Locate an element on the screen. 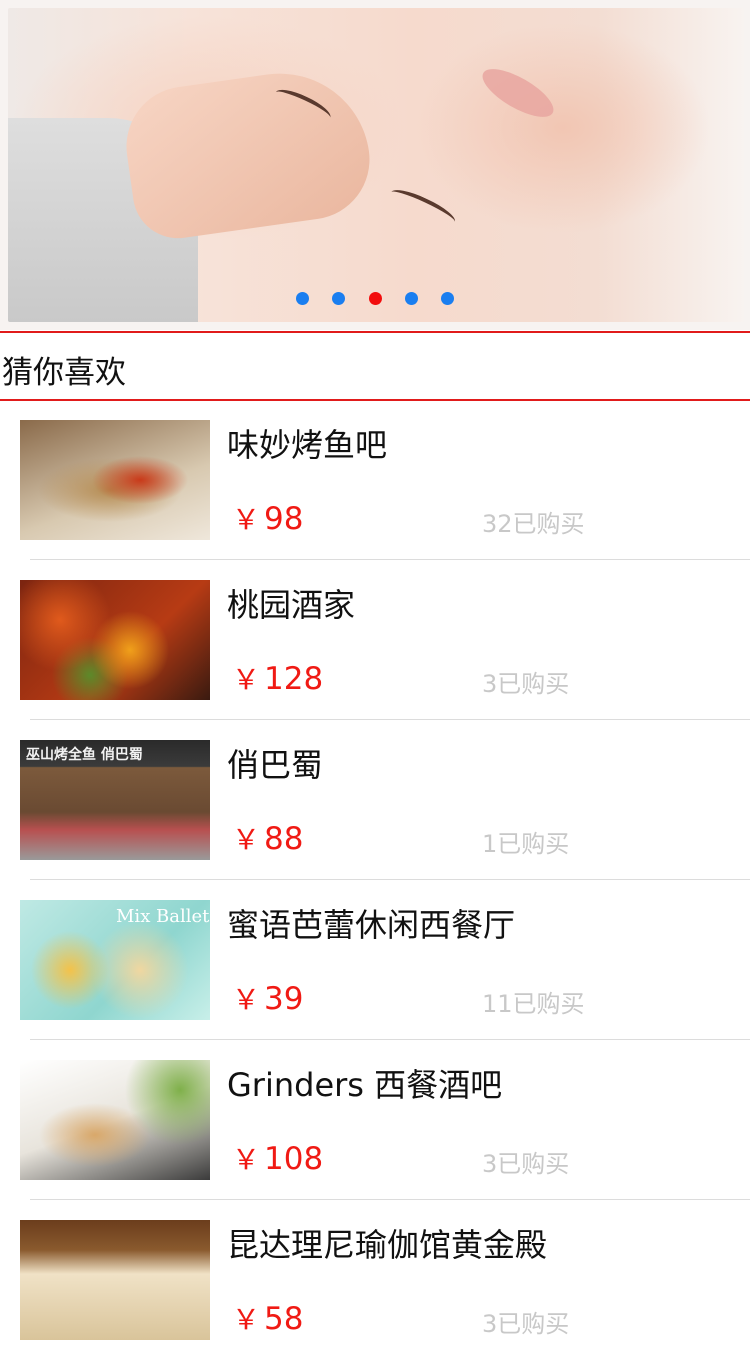 Image resolution: width=750 pixels, height=1360 pixels. item-name: 味妙烤鱼吧 is located at coordinates (307, 445).